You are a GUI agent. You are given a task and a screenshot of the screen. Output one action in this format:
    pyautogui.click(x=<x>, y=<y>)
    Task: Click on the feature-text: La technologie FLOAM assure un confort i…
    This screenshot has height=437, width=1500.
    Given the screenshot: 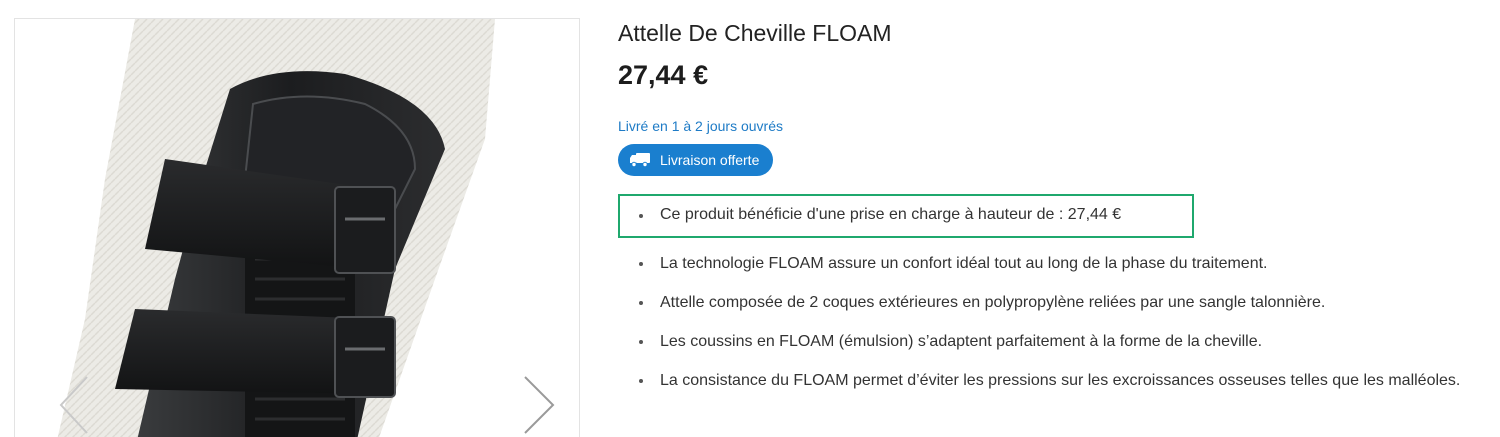 What is the action you would take?
    pyautogui.click(x=964, y=263)
    